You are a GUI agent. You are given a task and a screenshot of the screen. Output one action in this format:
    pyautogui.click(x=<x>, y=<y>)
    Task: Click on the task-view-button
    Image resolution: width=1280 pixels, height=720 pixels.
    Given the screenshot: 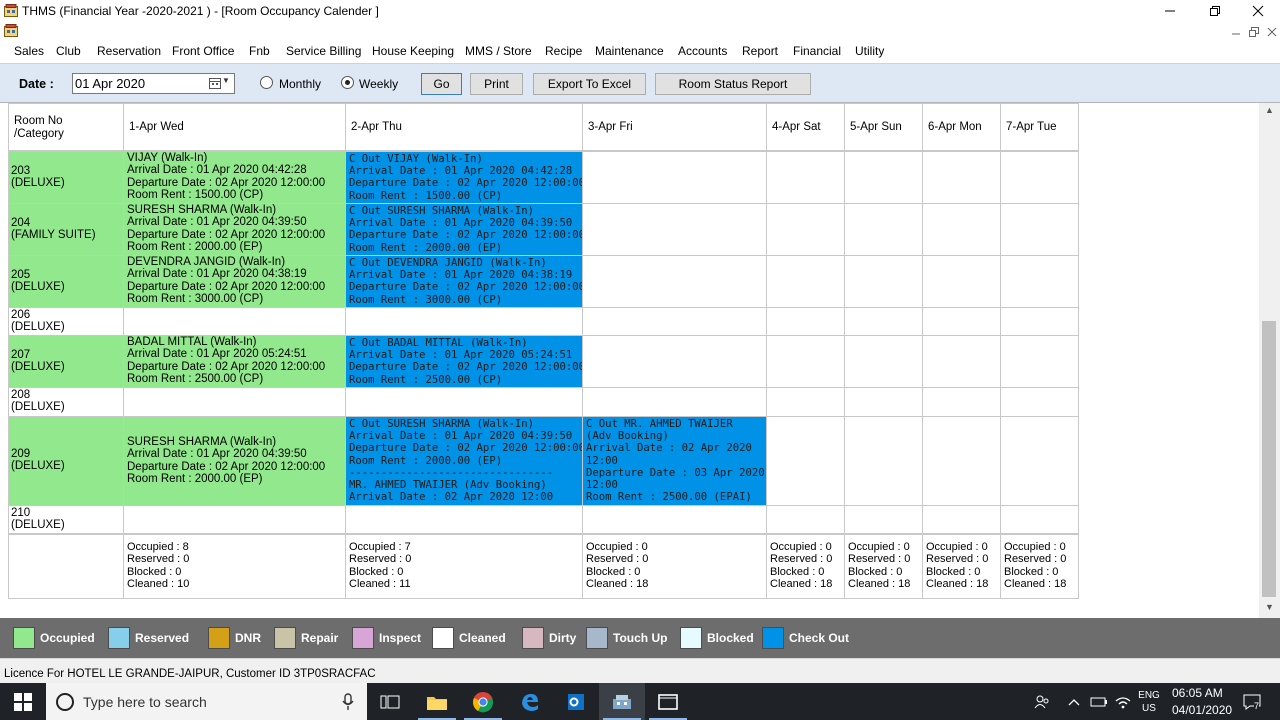 What is the action you would take?
    pyautogui.click(x=390, y=701)
    